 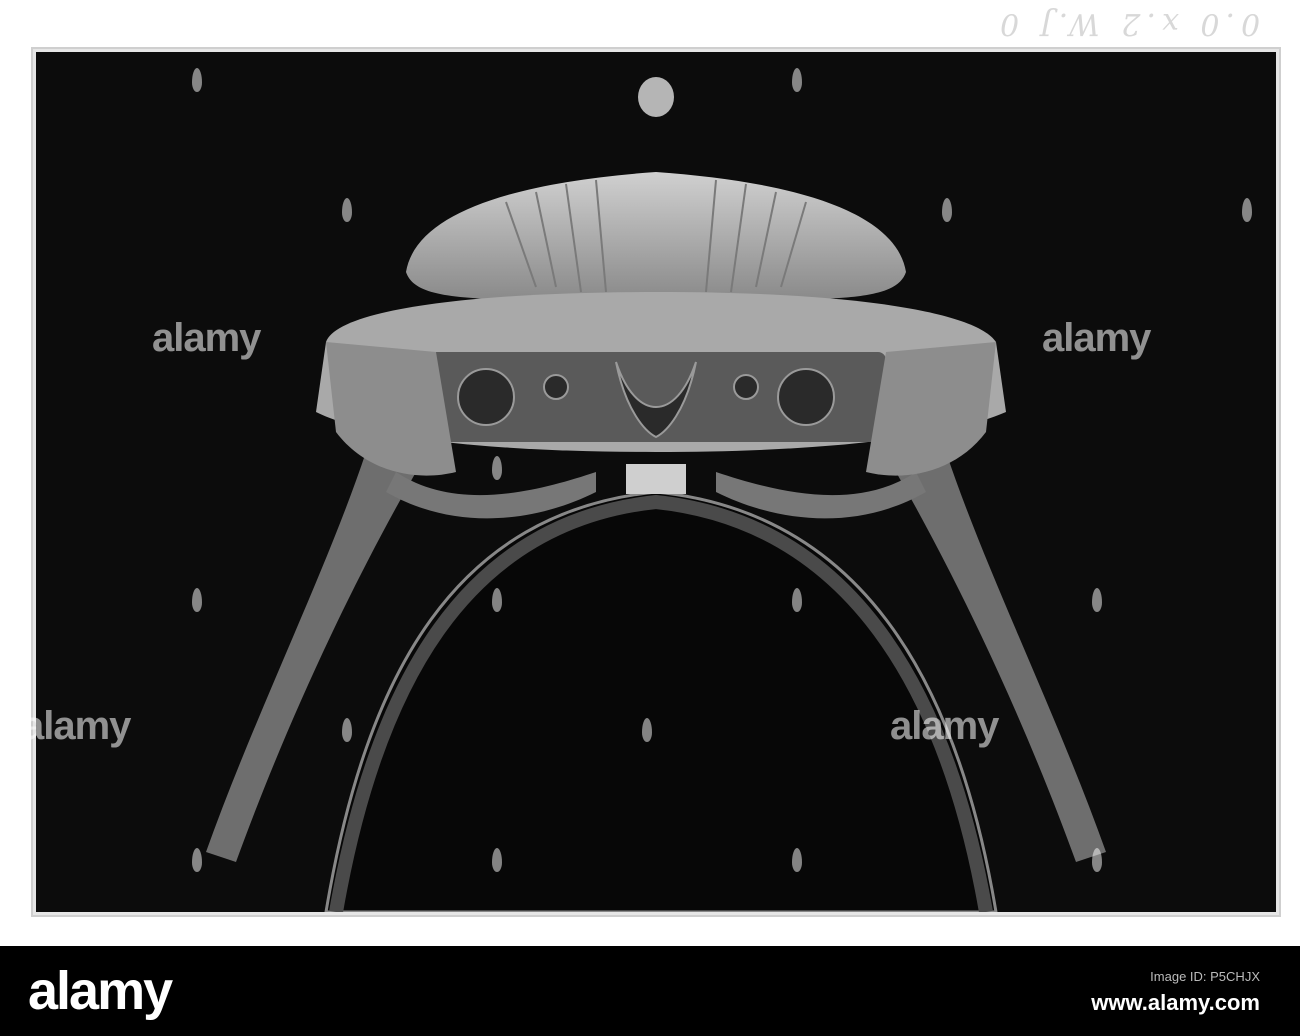 I want to click on upper-cushion, so click(x=656, y=236).